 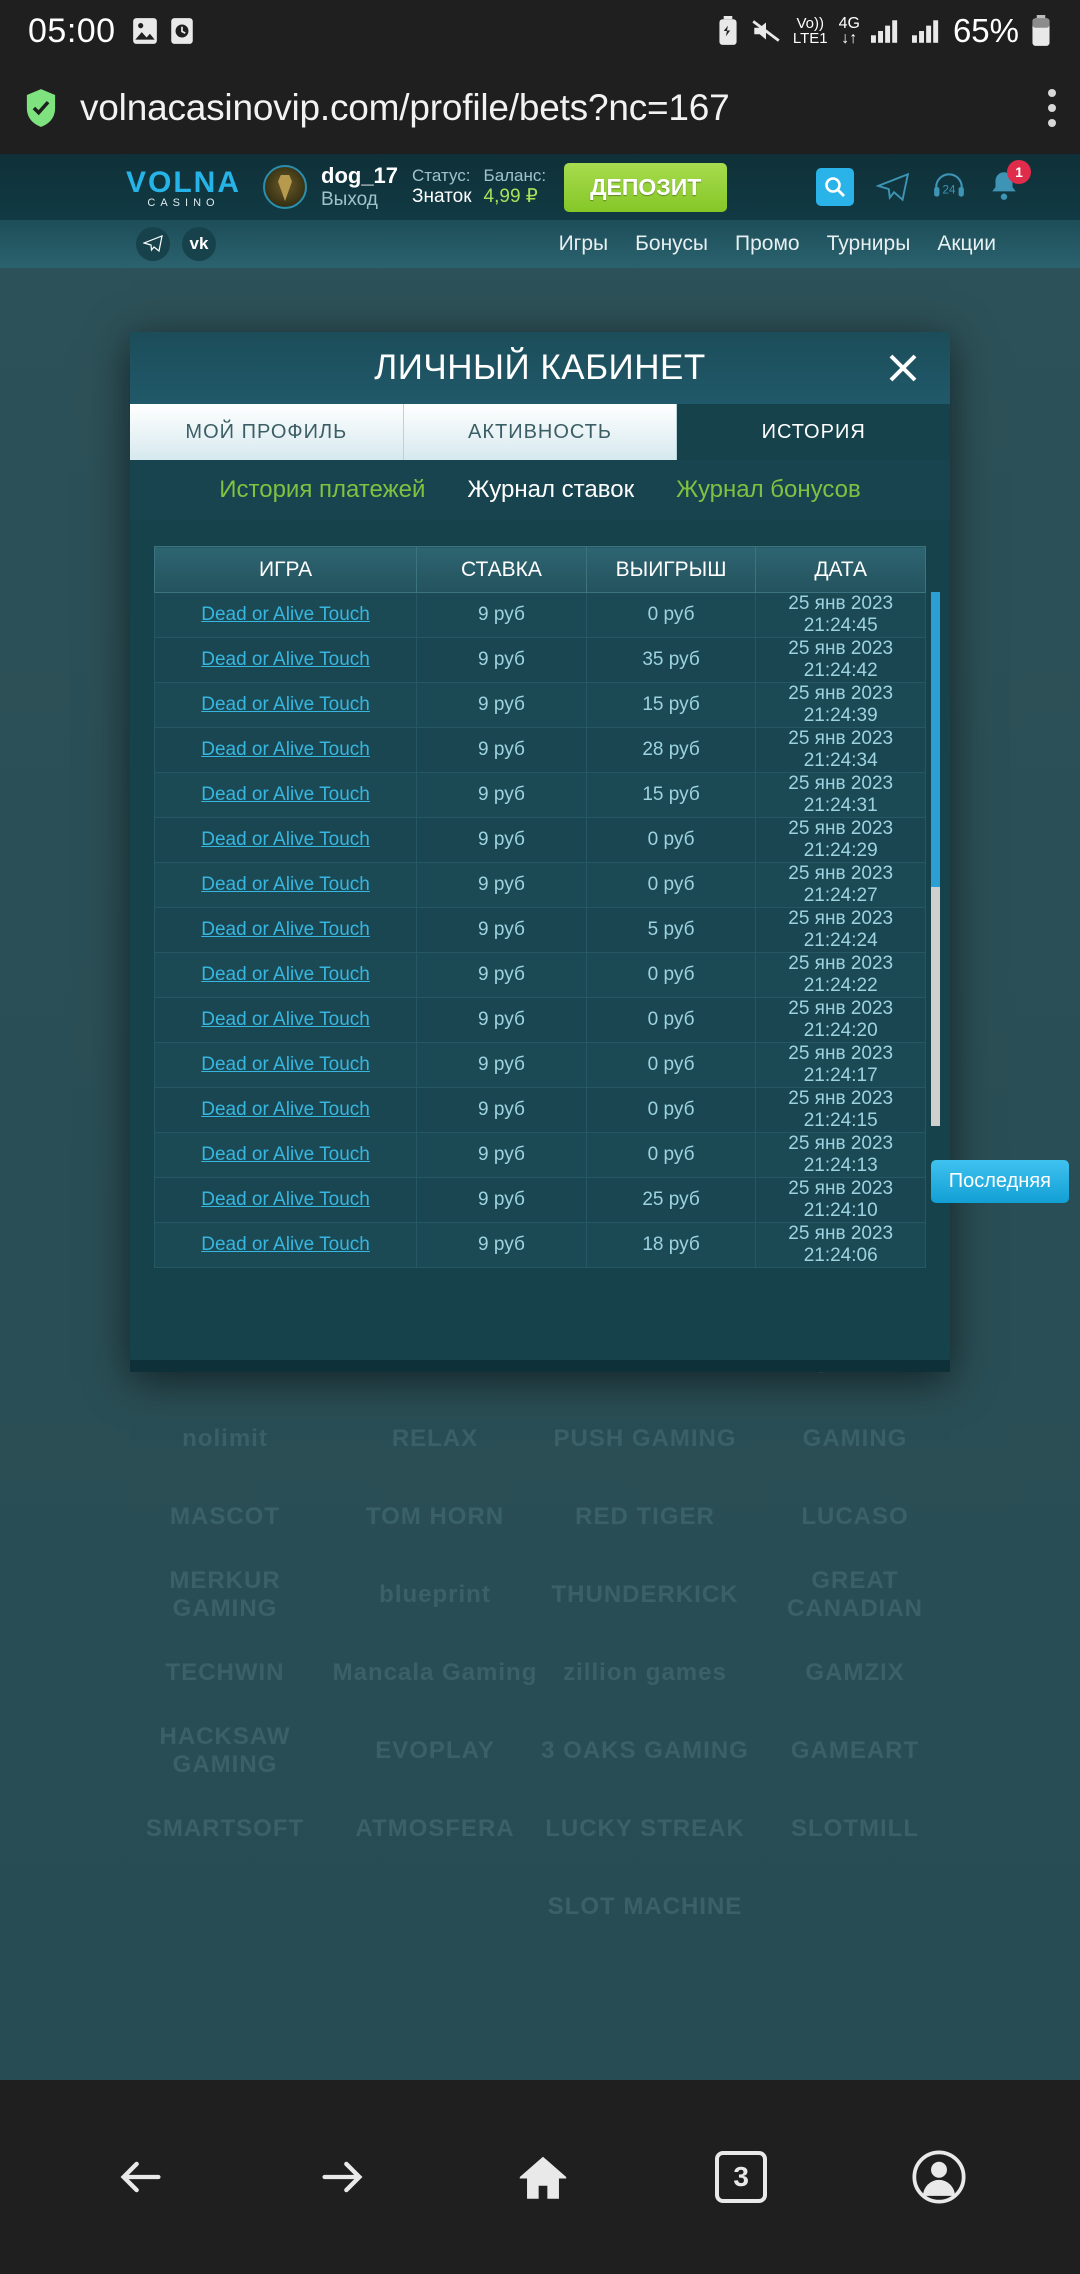 What do you see at coordinates (141, 2177) in the screenshot?
I see `back-icon` at bounding box center [141, 2177].